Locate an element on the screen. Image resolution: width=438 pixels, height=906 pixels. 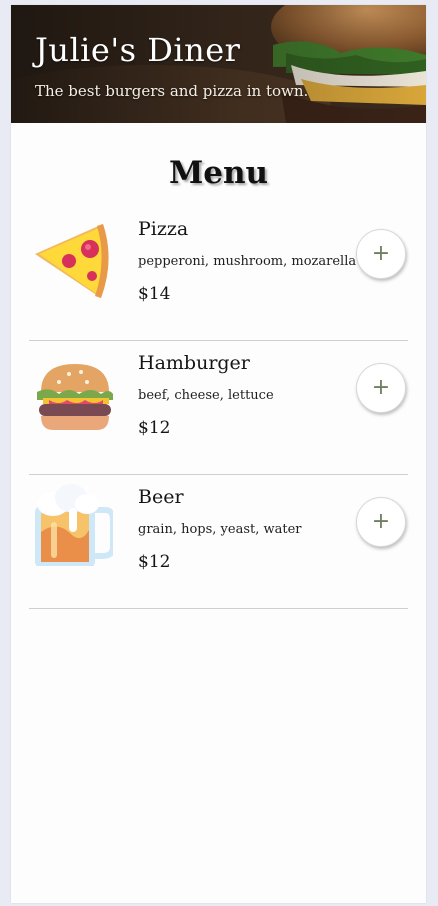
menu-heading: Menu is located at coordinates (218, 173).